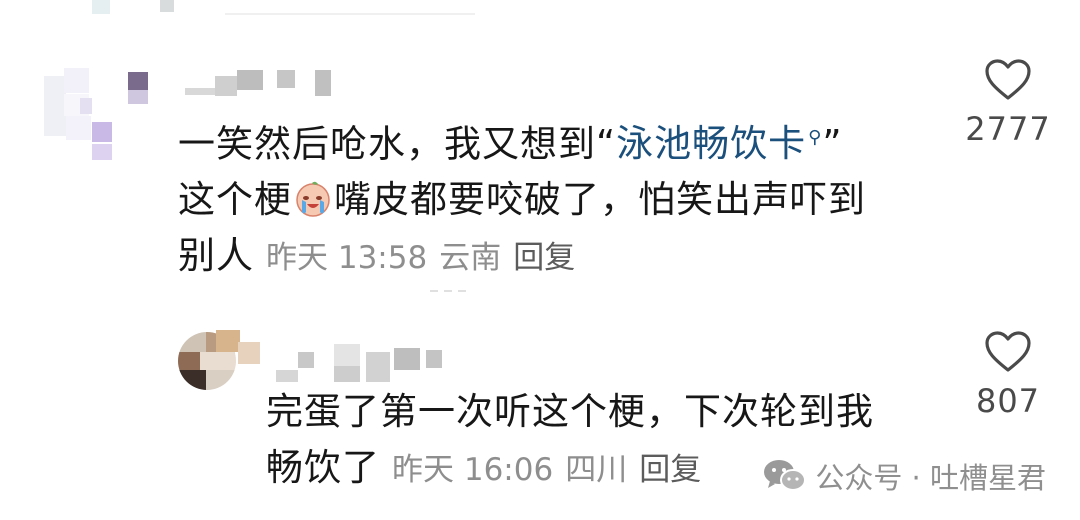 The width and height of the screenshot is (1080, 520). What do you see at coordinates (371, 365) in the screenshot?
I see `username-pixelated` at bounding box center [371, 365].